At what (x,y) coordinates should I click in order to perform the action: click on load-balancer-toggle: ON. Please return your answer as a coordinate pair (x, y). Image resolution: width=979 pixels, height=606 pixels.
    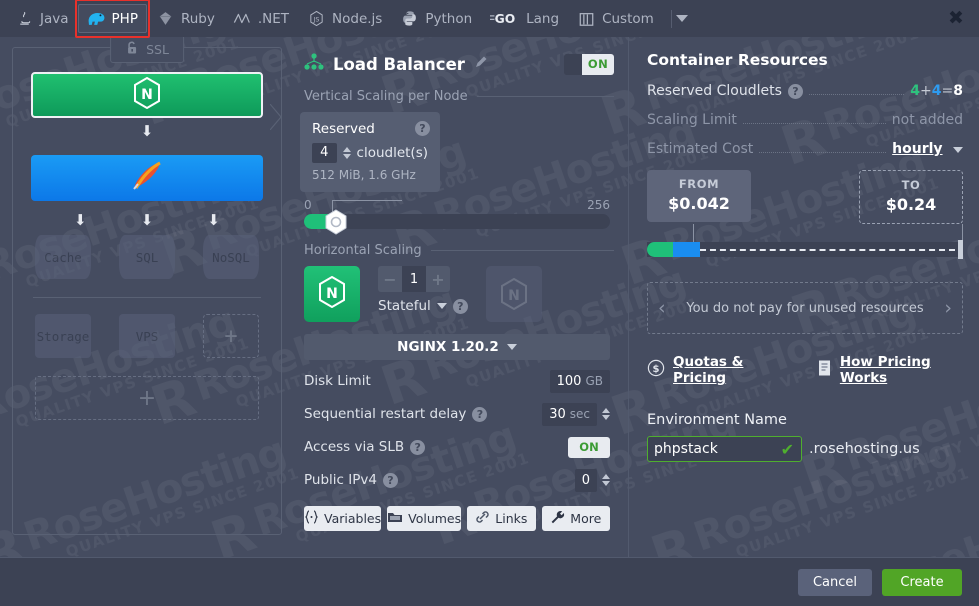
    Looking at the image, I should click on (589, 64).